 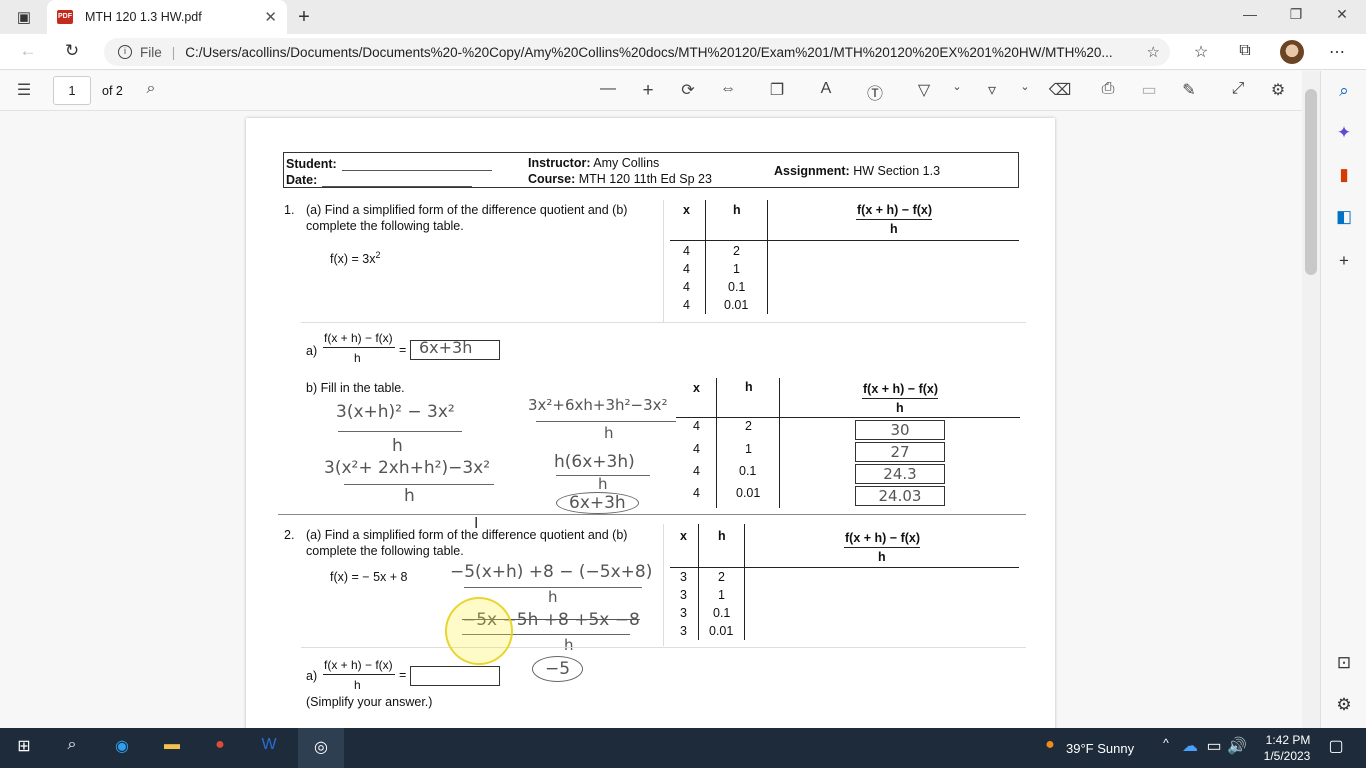 What do you see at coordinates (1337, 52) in the screenshot?
I see `settings-more-icon: ⋯` at bounding box center [1337, 52].